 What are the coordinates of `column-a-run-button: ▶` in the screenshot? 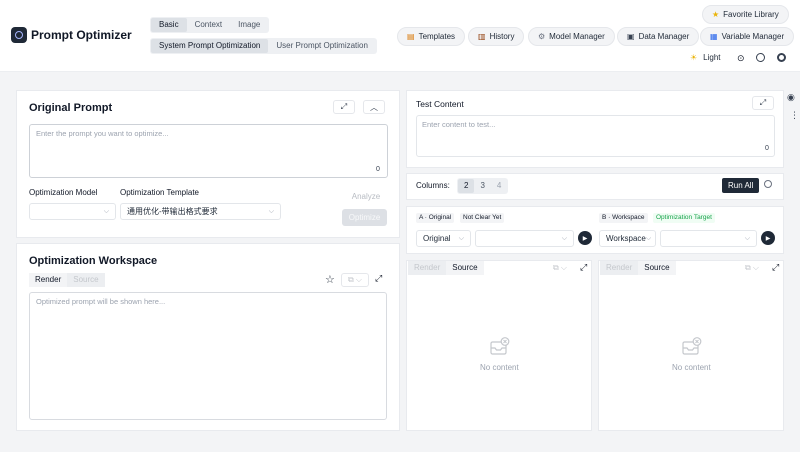 It's located at (585, 238).